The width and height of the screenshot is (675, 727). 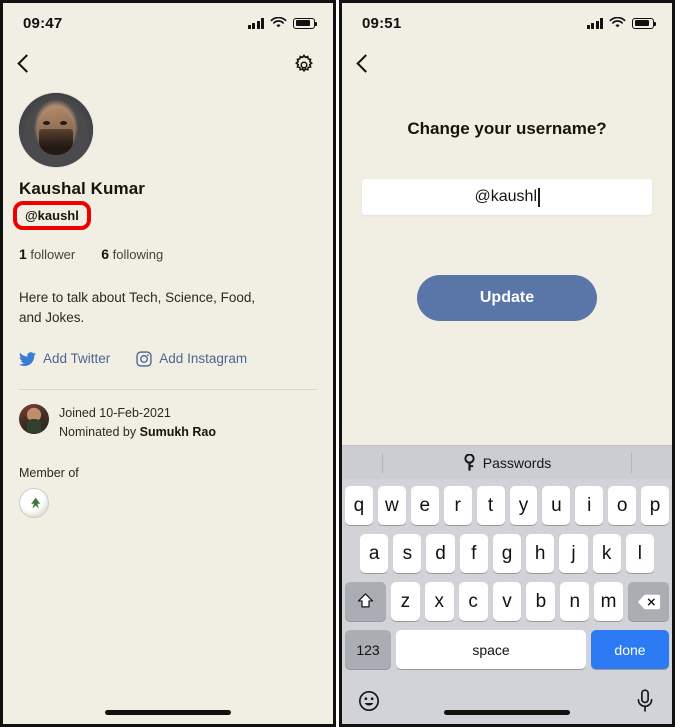 I want to click on space-key: space, so click(x=491, y=649).